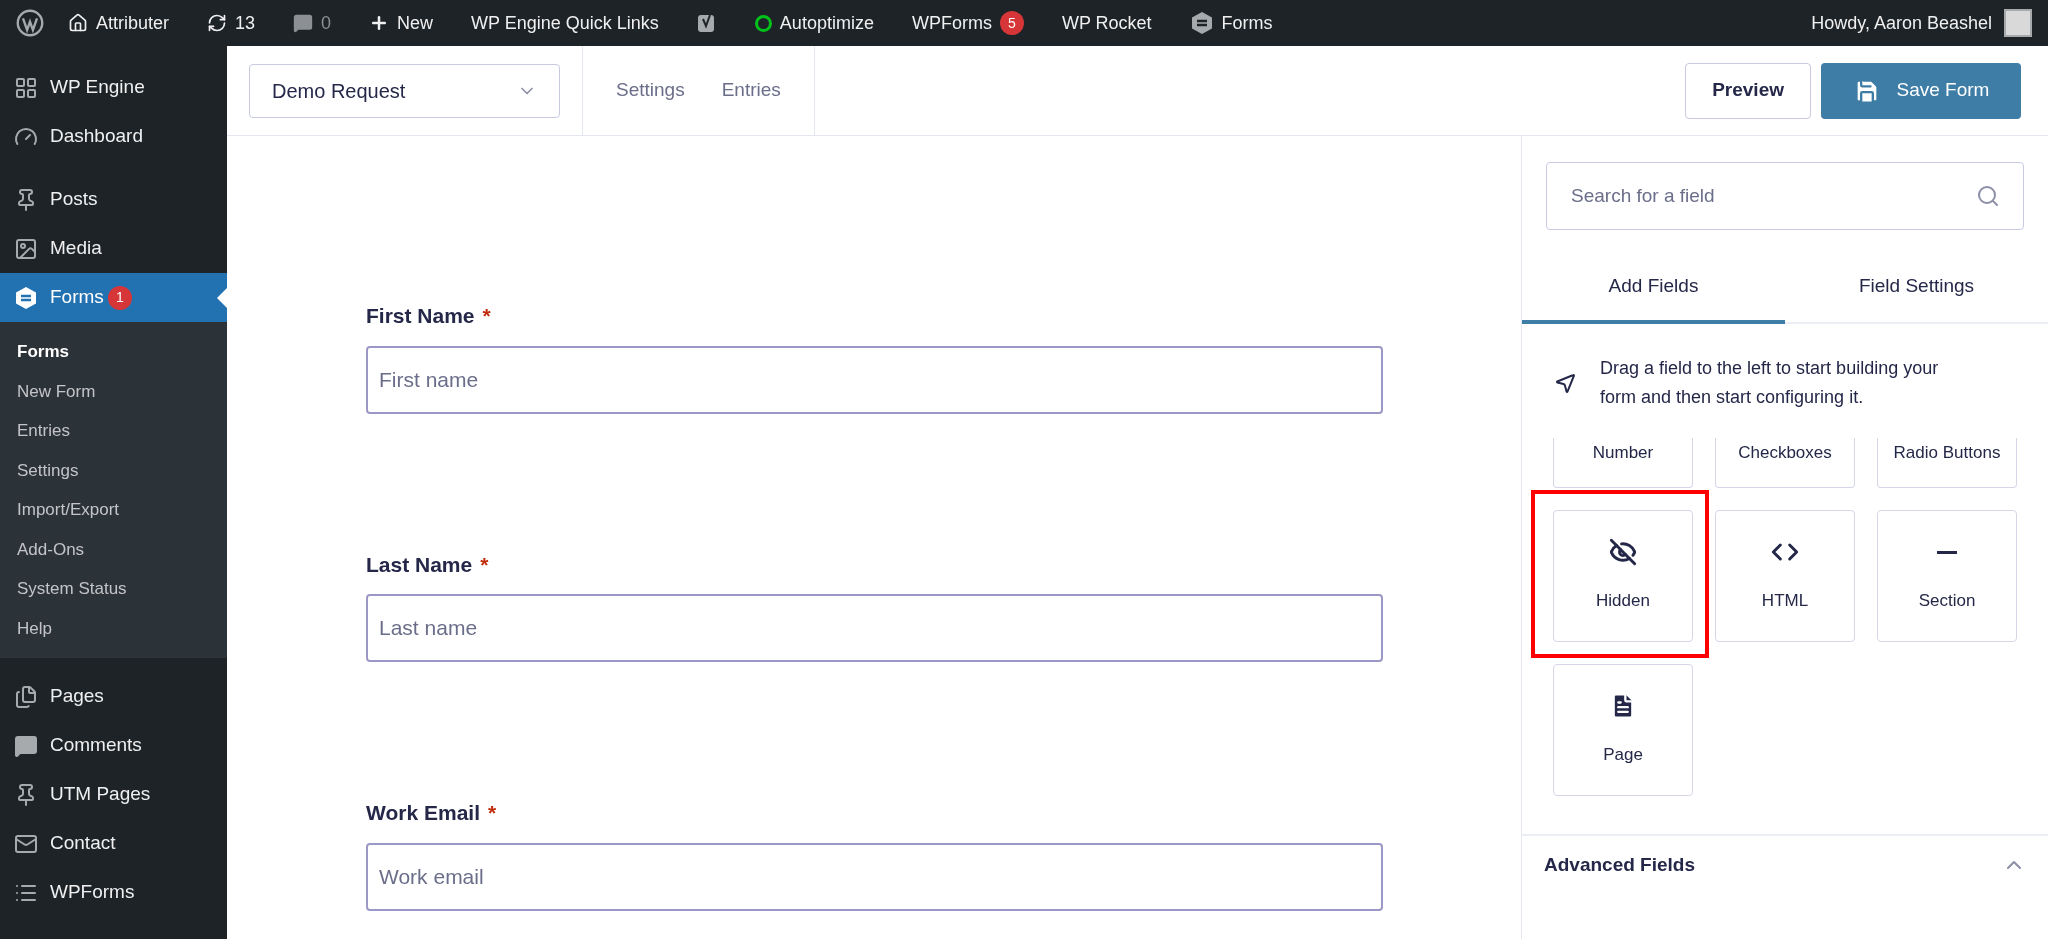  What do you see at coordinates (78, 23) in the screenshot?
I see `home-icon` at bounding box center [78, 23].